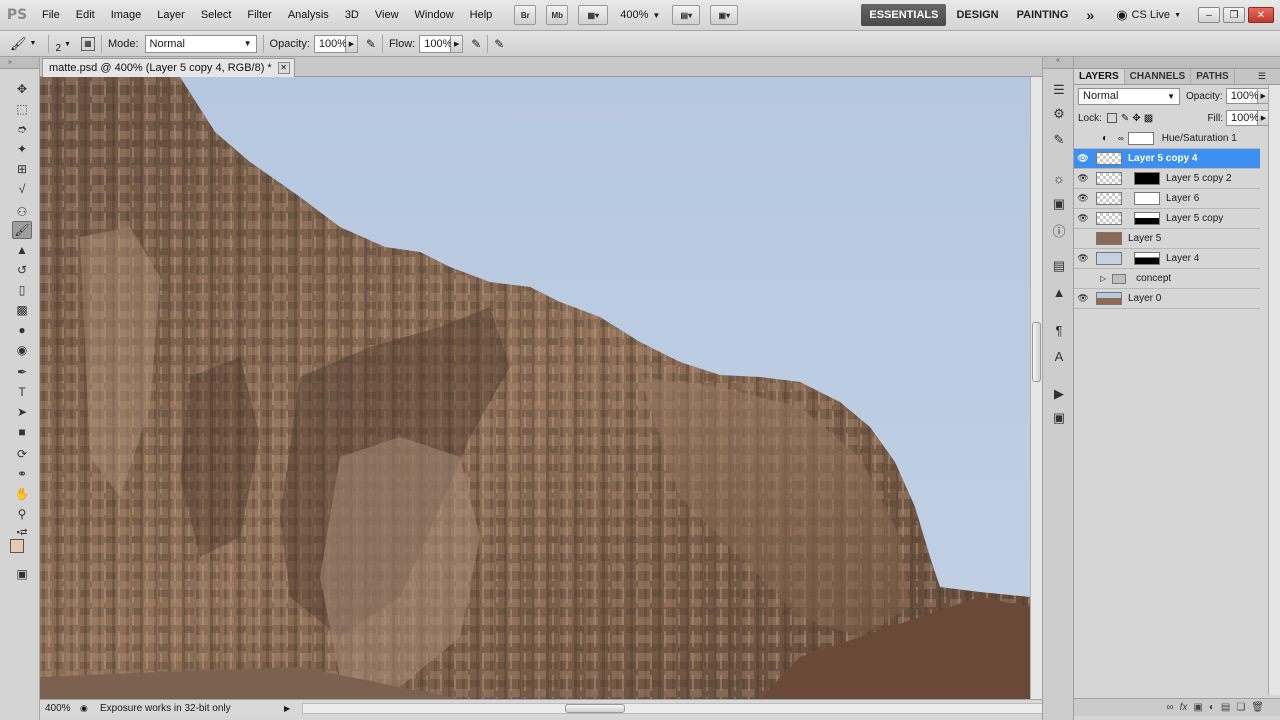 Image resolution: width=1280 pixels, height=720 pixels. What do you see at coordinates (22, 474) in the screenshot?
I see `3d-orbit-tool-icon: ⚭` at bounding box center [22, 474].